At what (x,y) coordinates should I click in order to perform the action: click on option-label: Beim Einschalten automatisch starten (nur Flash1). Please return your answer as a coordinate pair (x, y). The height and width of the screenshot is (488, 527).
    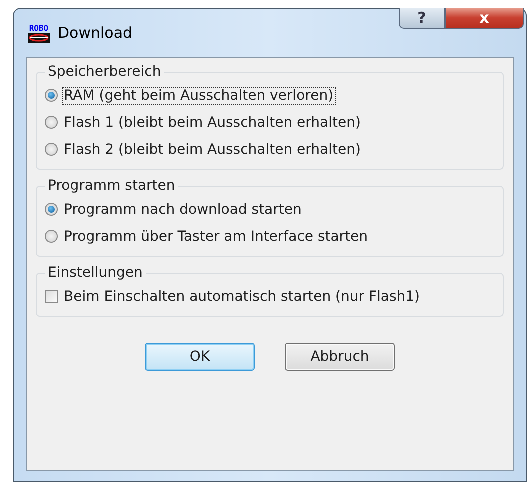
    Looking at the image, I should click on (242, 297).